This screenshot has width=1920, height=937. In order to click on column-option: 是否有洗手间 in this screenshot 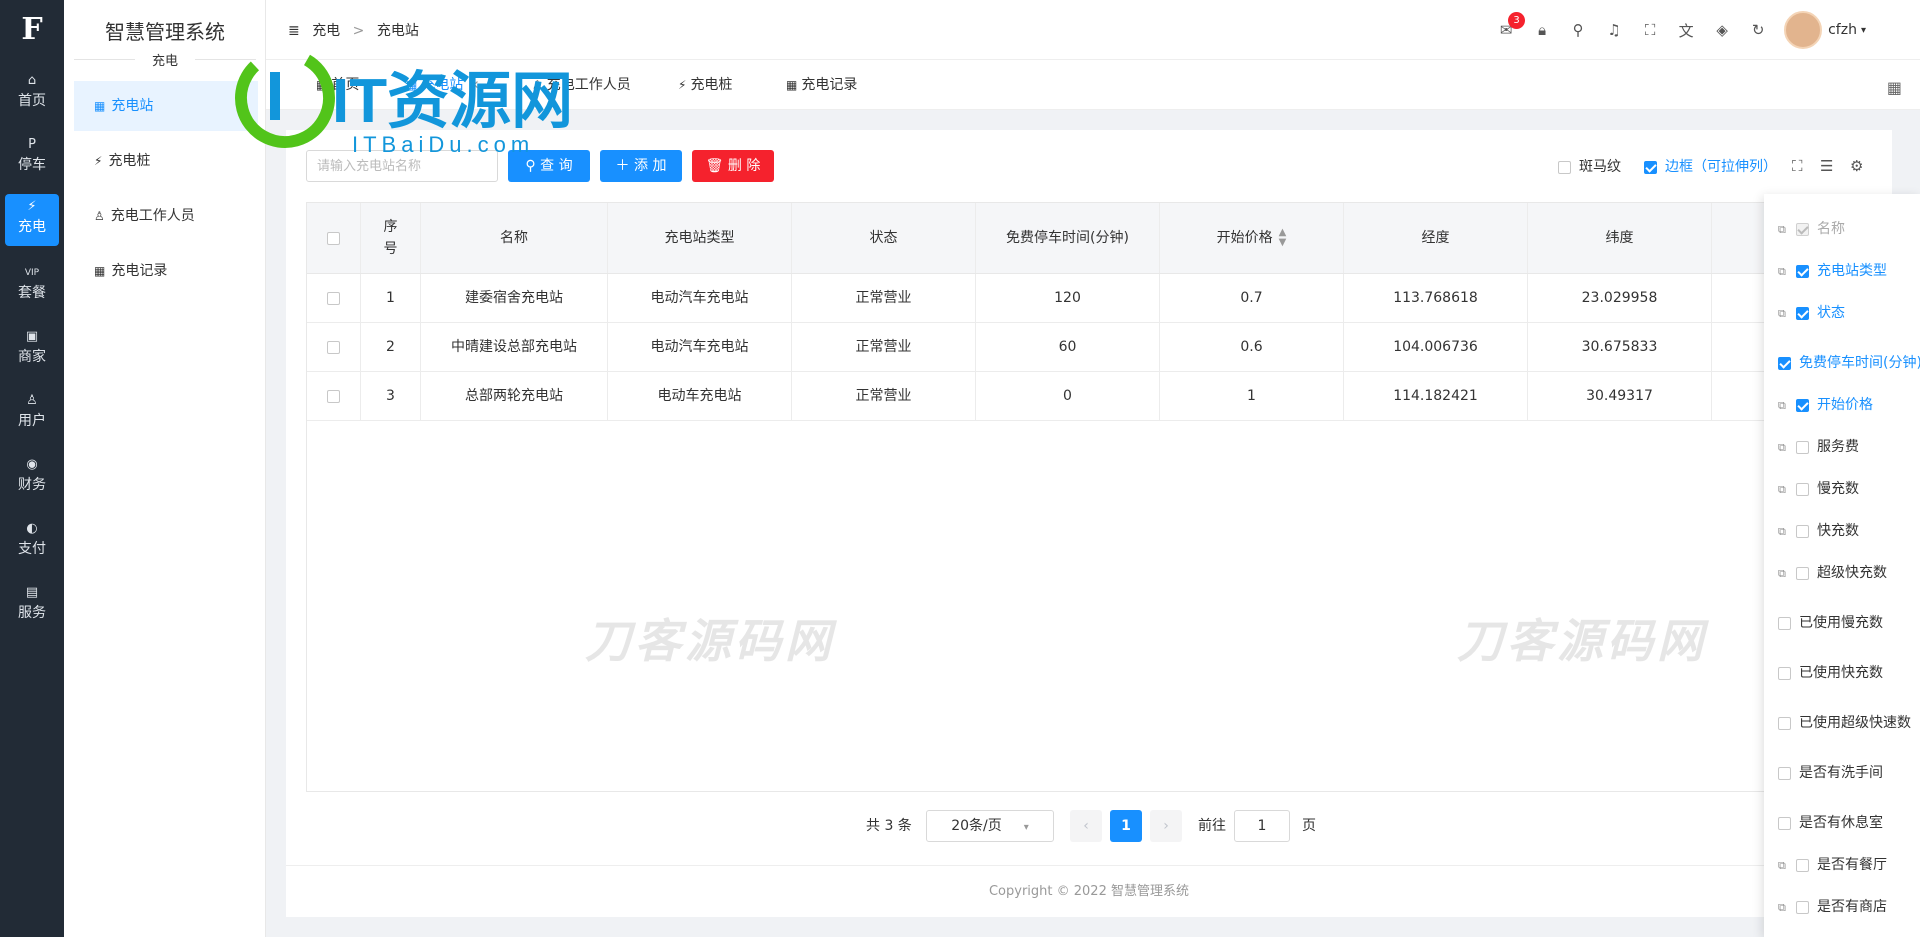, I will do `click(1830, 772)`.